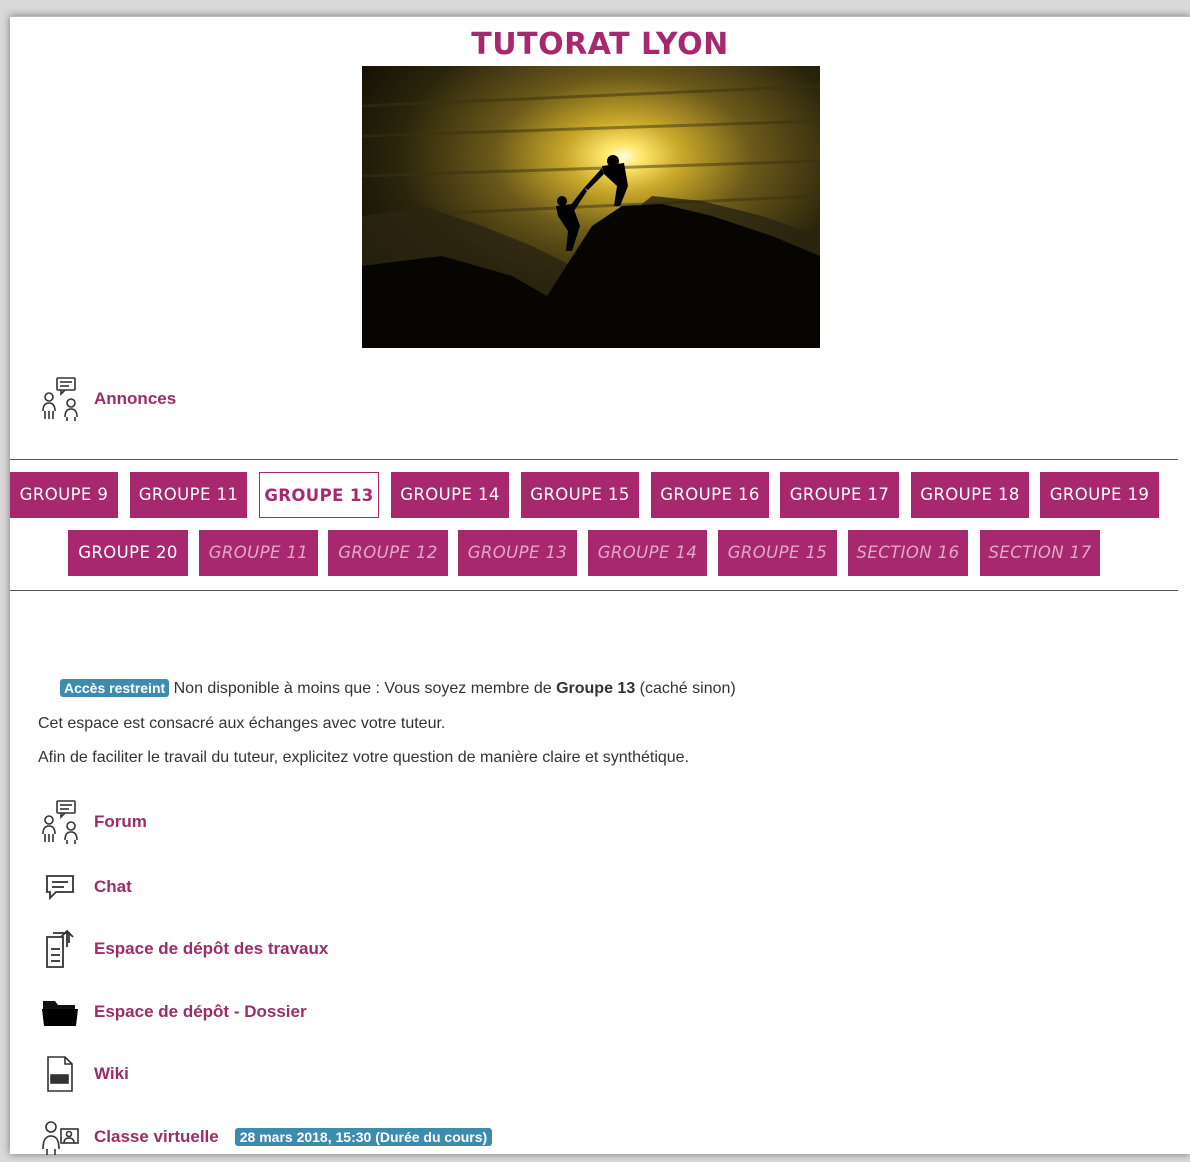 The image size is (1190, 1162). Describe the element at coordinates (200, 1012) in the screenshot. I see `folder-link: Espace de dépôt - Dossier` at that location.